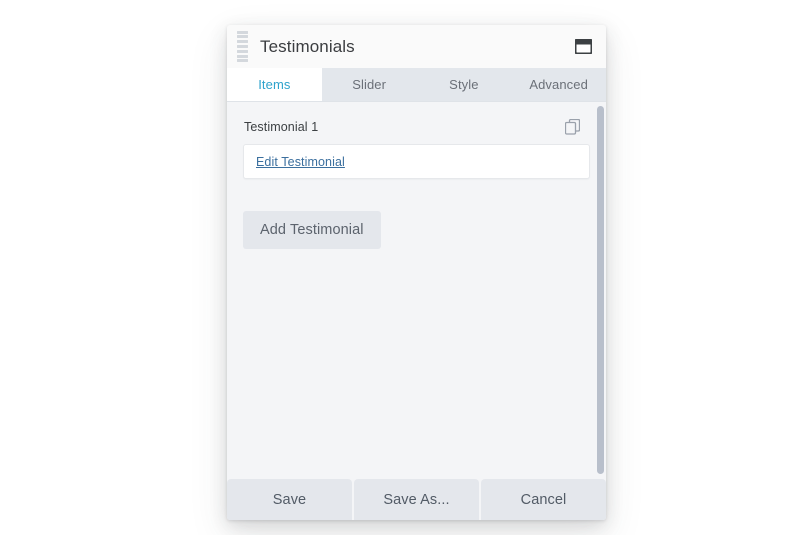 The image size is (806, 535). Describe the element at coordinates (307, 46) in the screenshot. I see `panel-title: Testimonials` at that location.